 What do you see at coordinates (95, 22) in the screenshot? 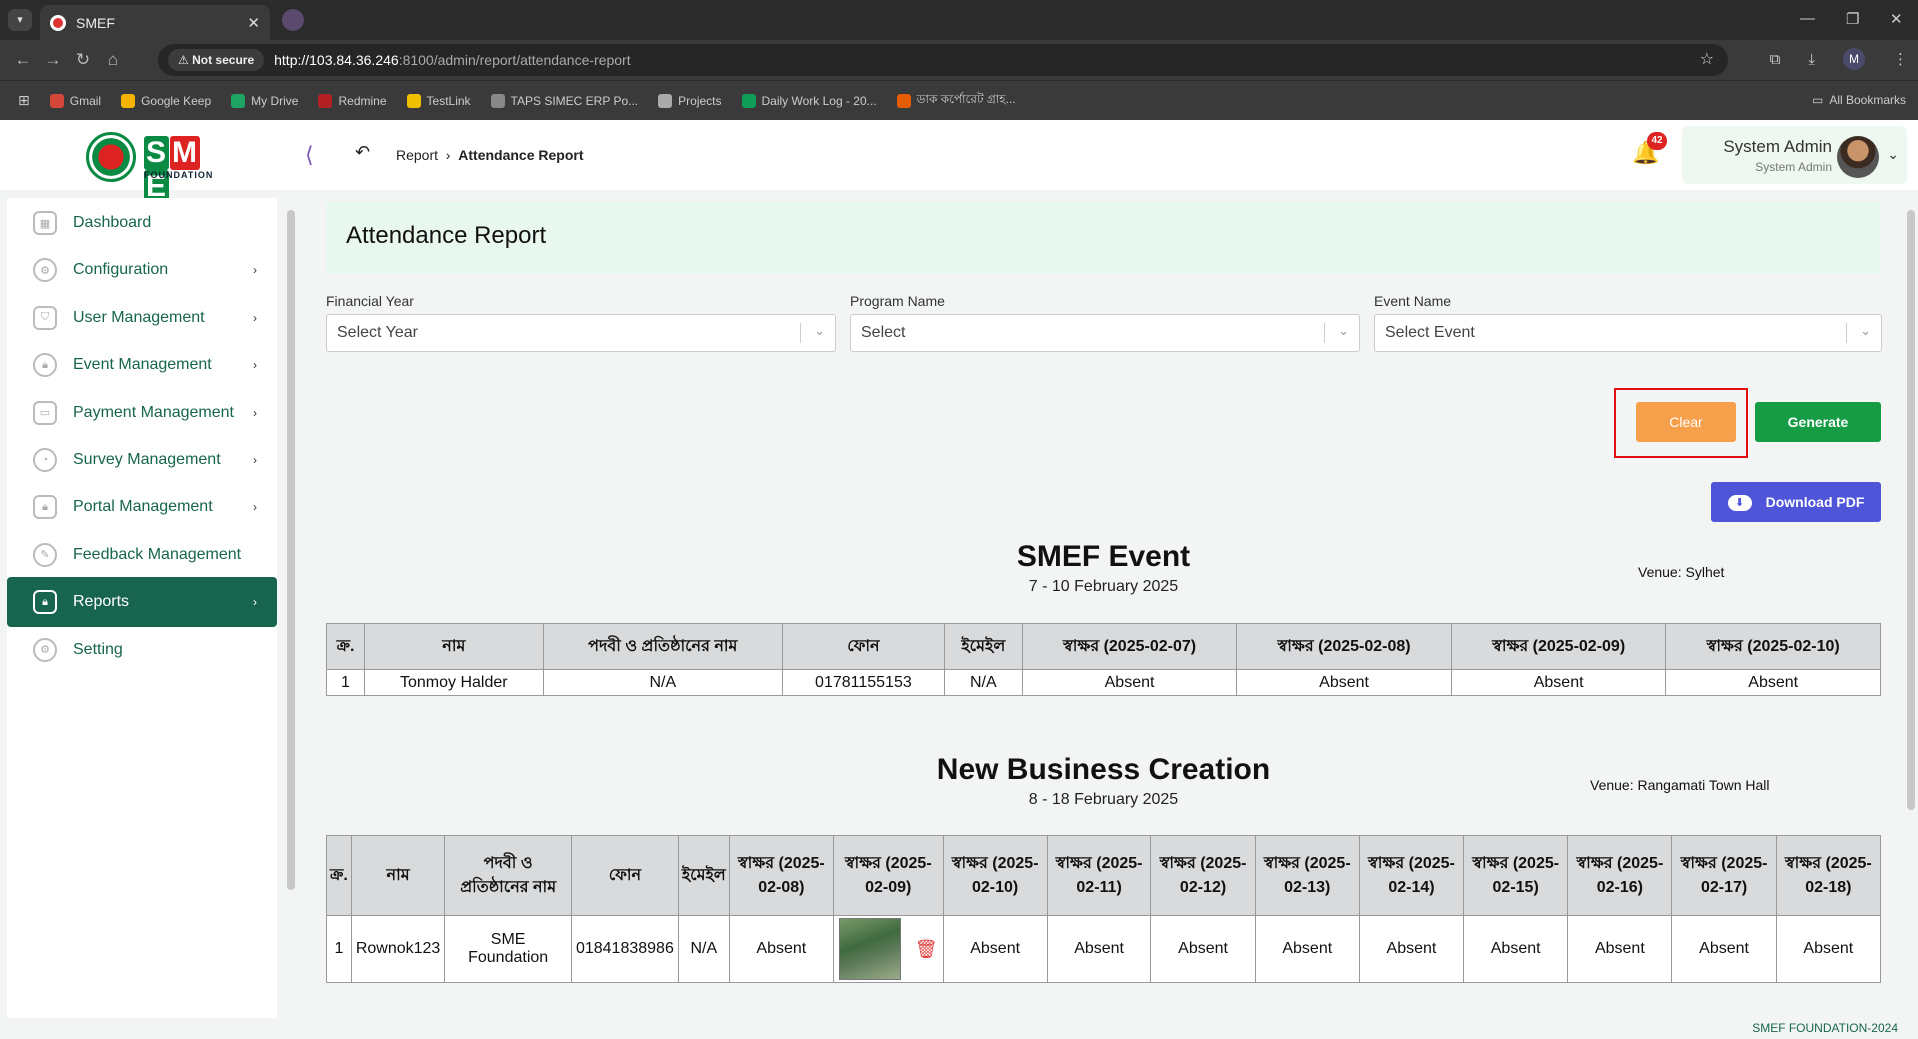
I see `tab-title: SMEF` at bounding box center [95, 22].